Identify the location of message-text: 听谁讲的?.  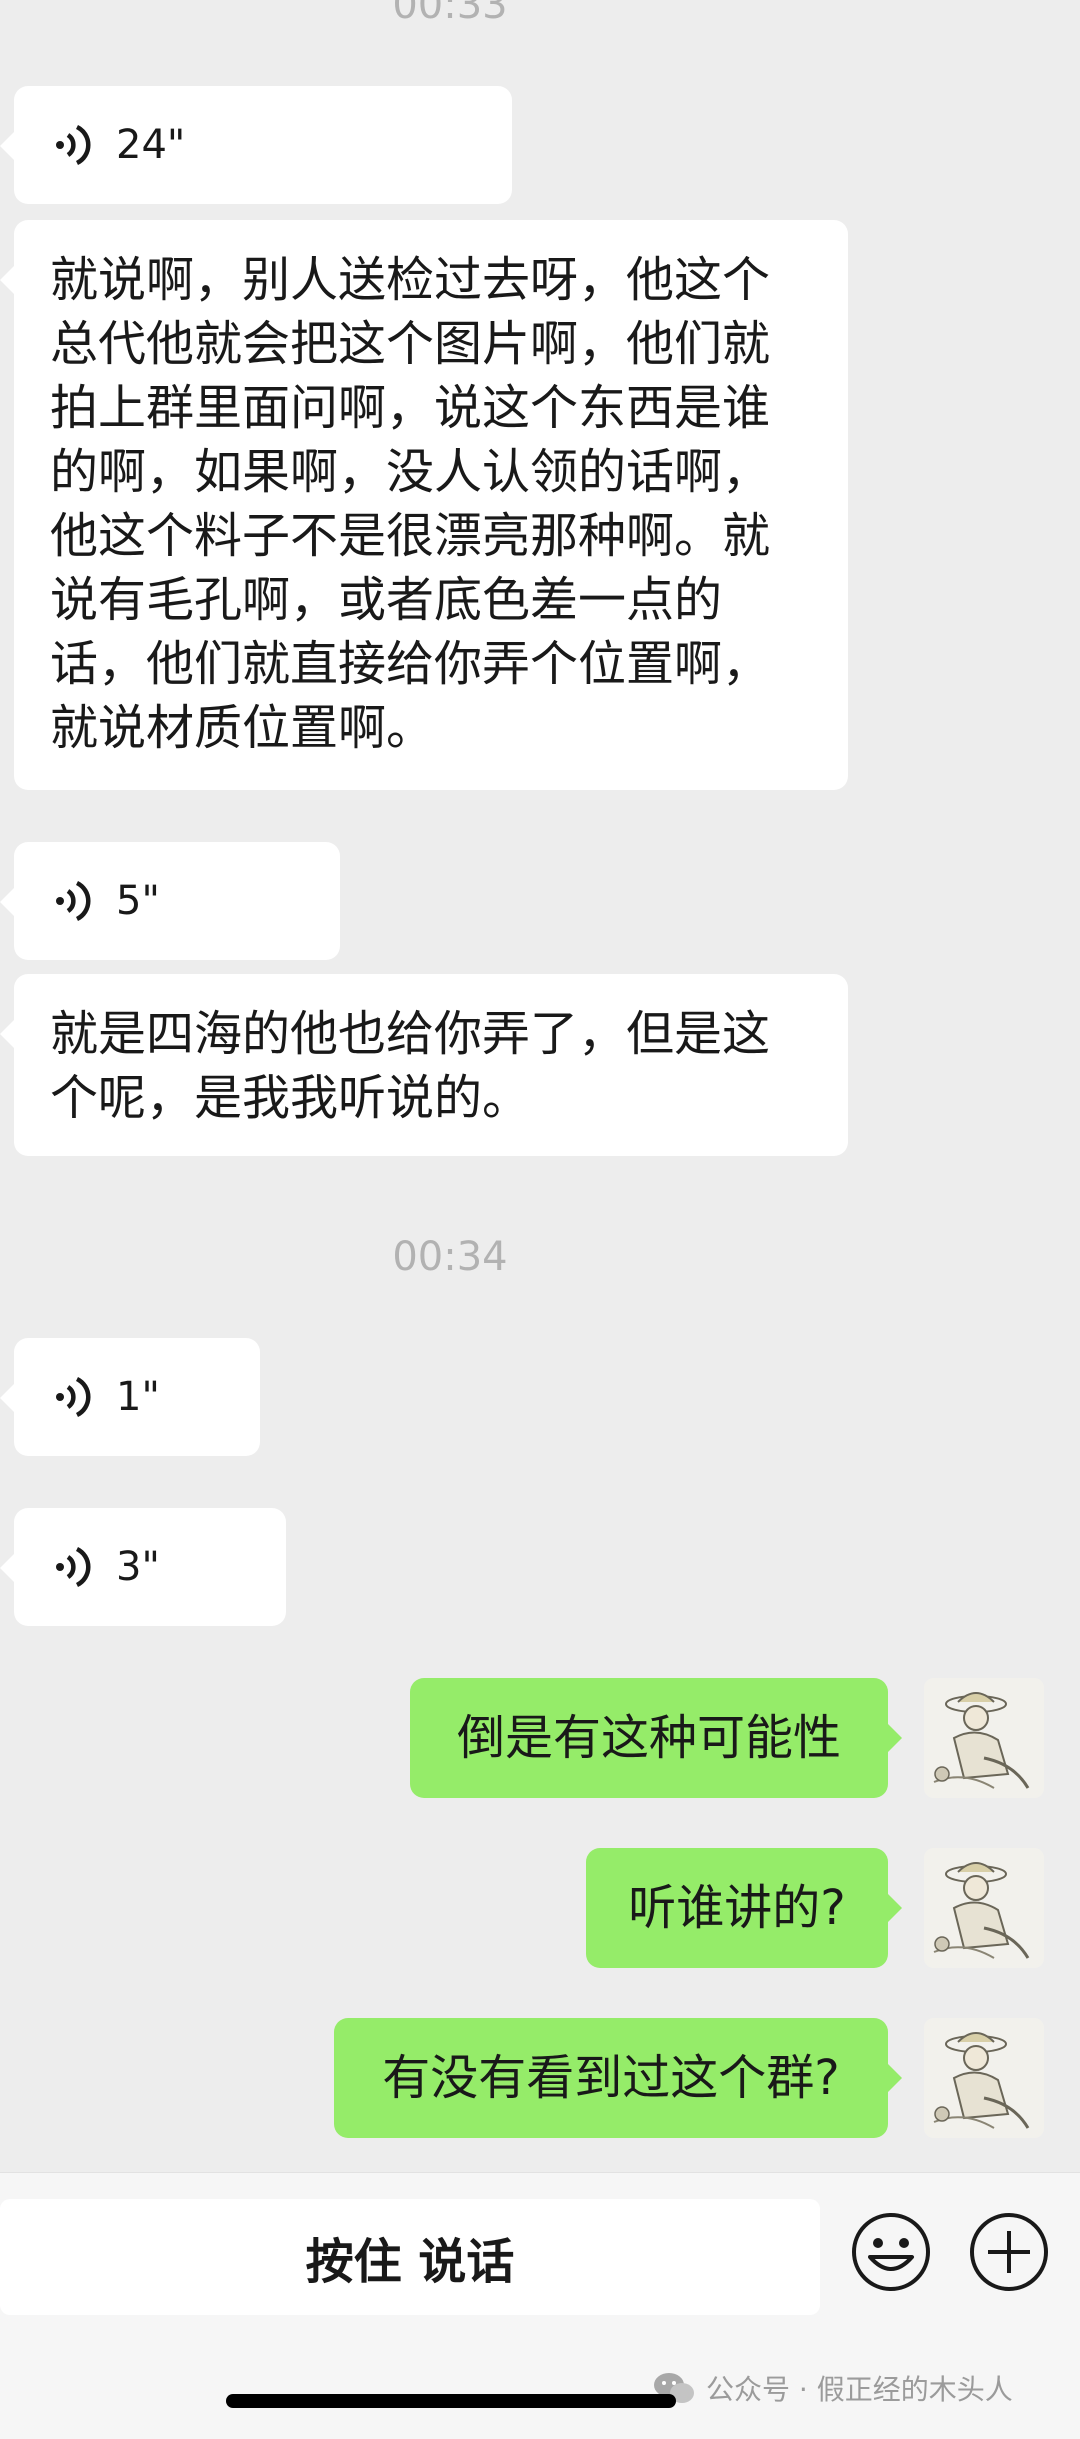
(737, 1908).